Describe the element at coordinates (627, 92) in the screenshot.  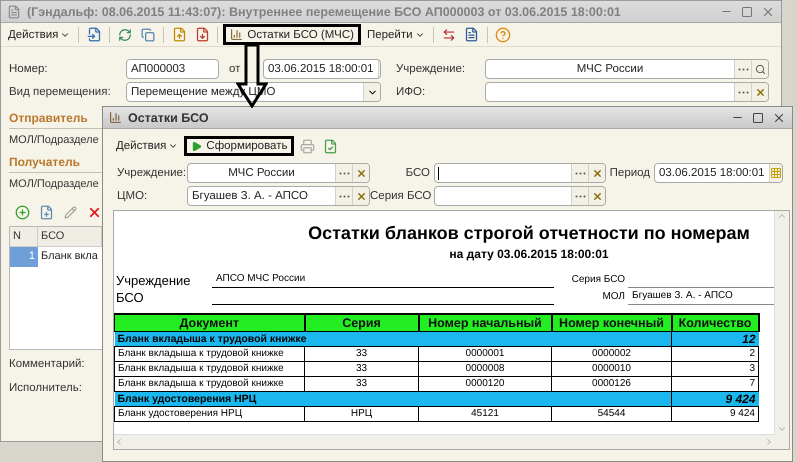
I see `ifo-field` at that location.